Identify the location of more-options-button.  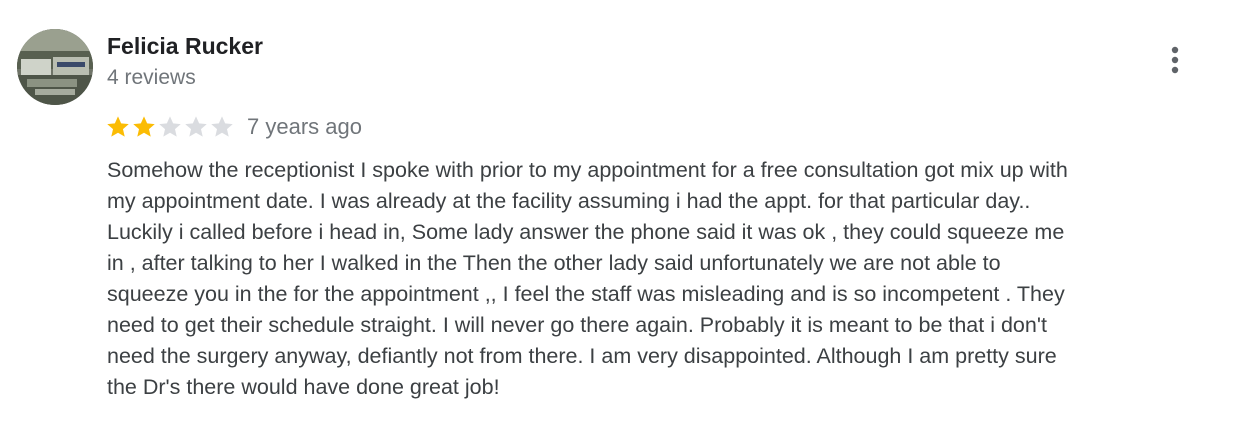
(1175, 60).